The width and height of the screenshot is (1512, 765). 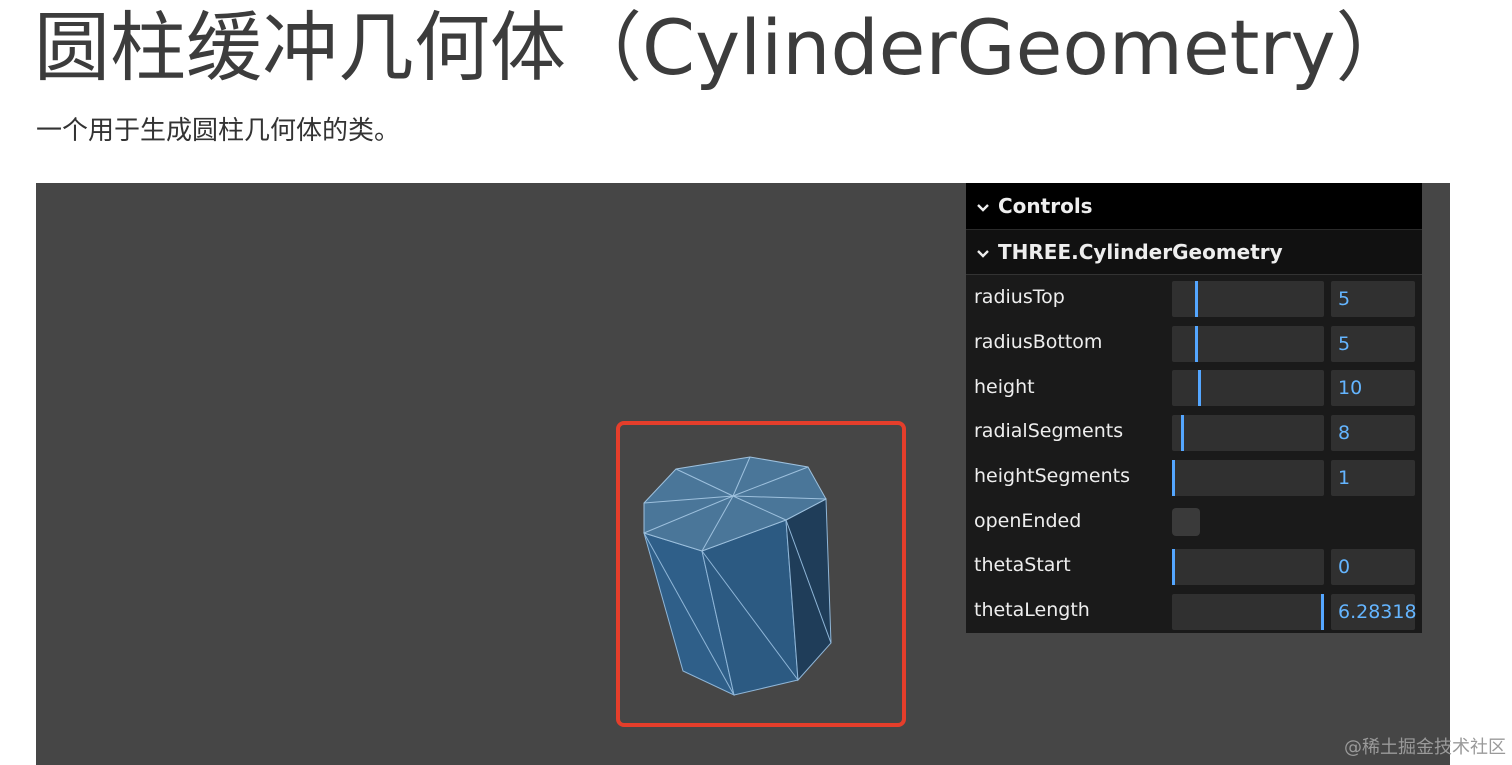 I want to click on theta-length-slider, so click(x=1248, y=611).